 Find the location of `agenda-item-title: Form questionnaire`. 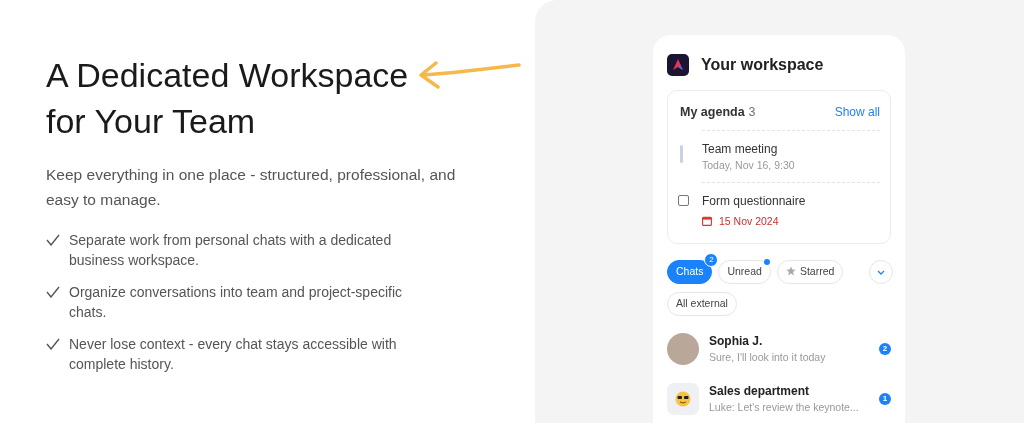

agenda-item-title: Form questionnaire is located at coordinates (754, 201).